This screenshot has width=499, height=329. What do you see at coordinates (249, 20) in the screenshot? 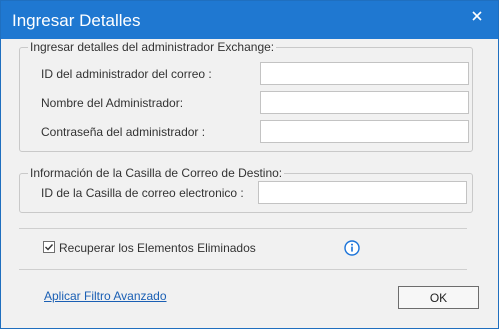
I see `title-bar: Ingresar Detalles` at bounding box center [249, 20].